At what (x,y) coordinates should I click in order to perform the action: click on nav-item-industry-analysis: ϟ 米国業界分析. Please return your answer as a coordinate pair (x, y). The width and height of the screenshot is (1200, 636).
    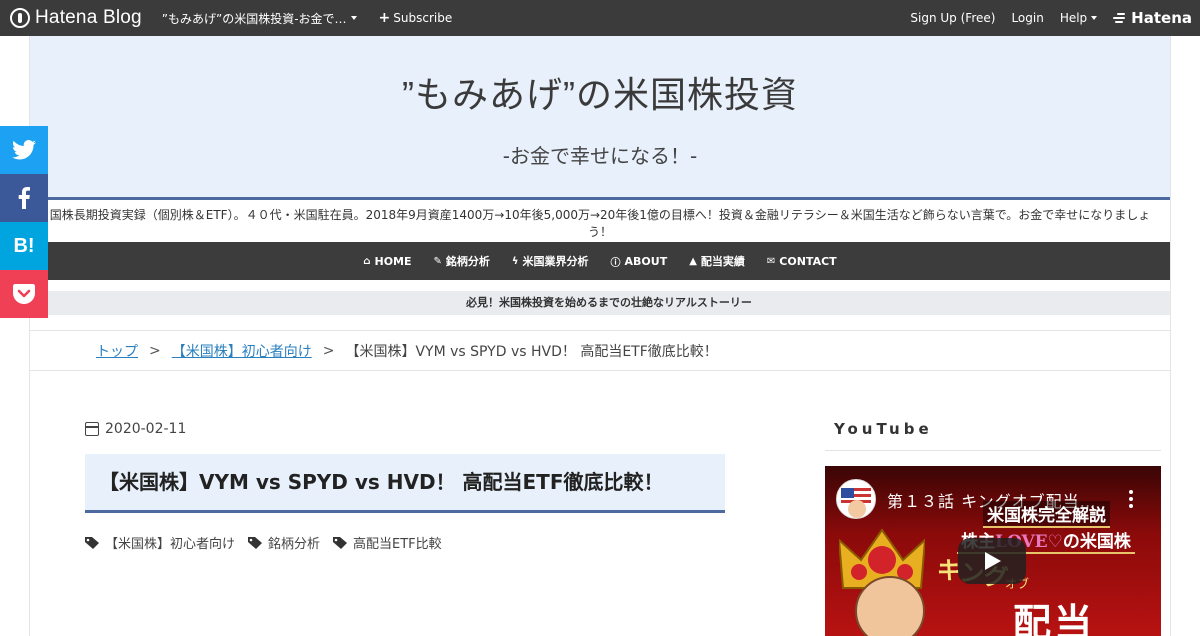
    Looking at the image, I should click on (550, 261).